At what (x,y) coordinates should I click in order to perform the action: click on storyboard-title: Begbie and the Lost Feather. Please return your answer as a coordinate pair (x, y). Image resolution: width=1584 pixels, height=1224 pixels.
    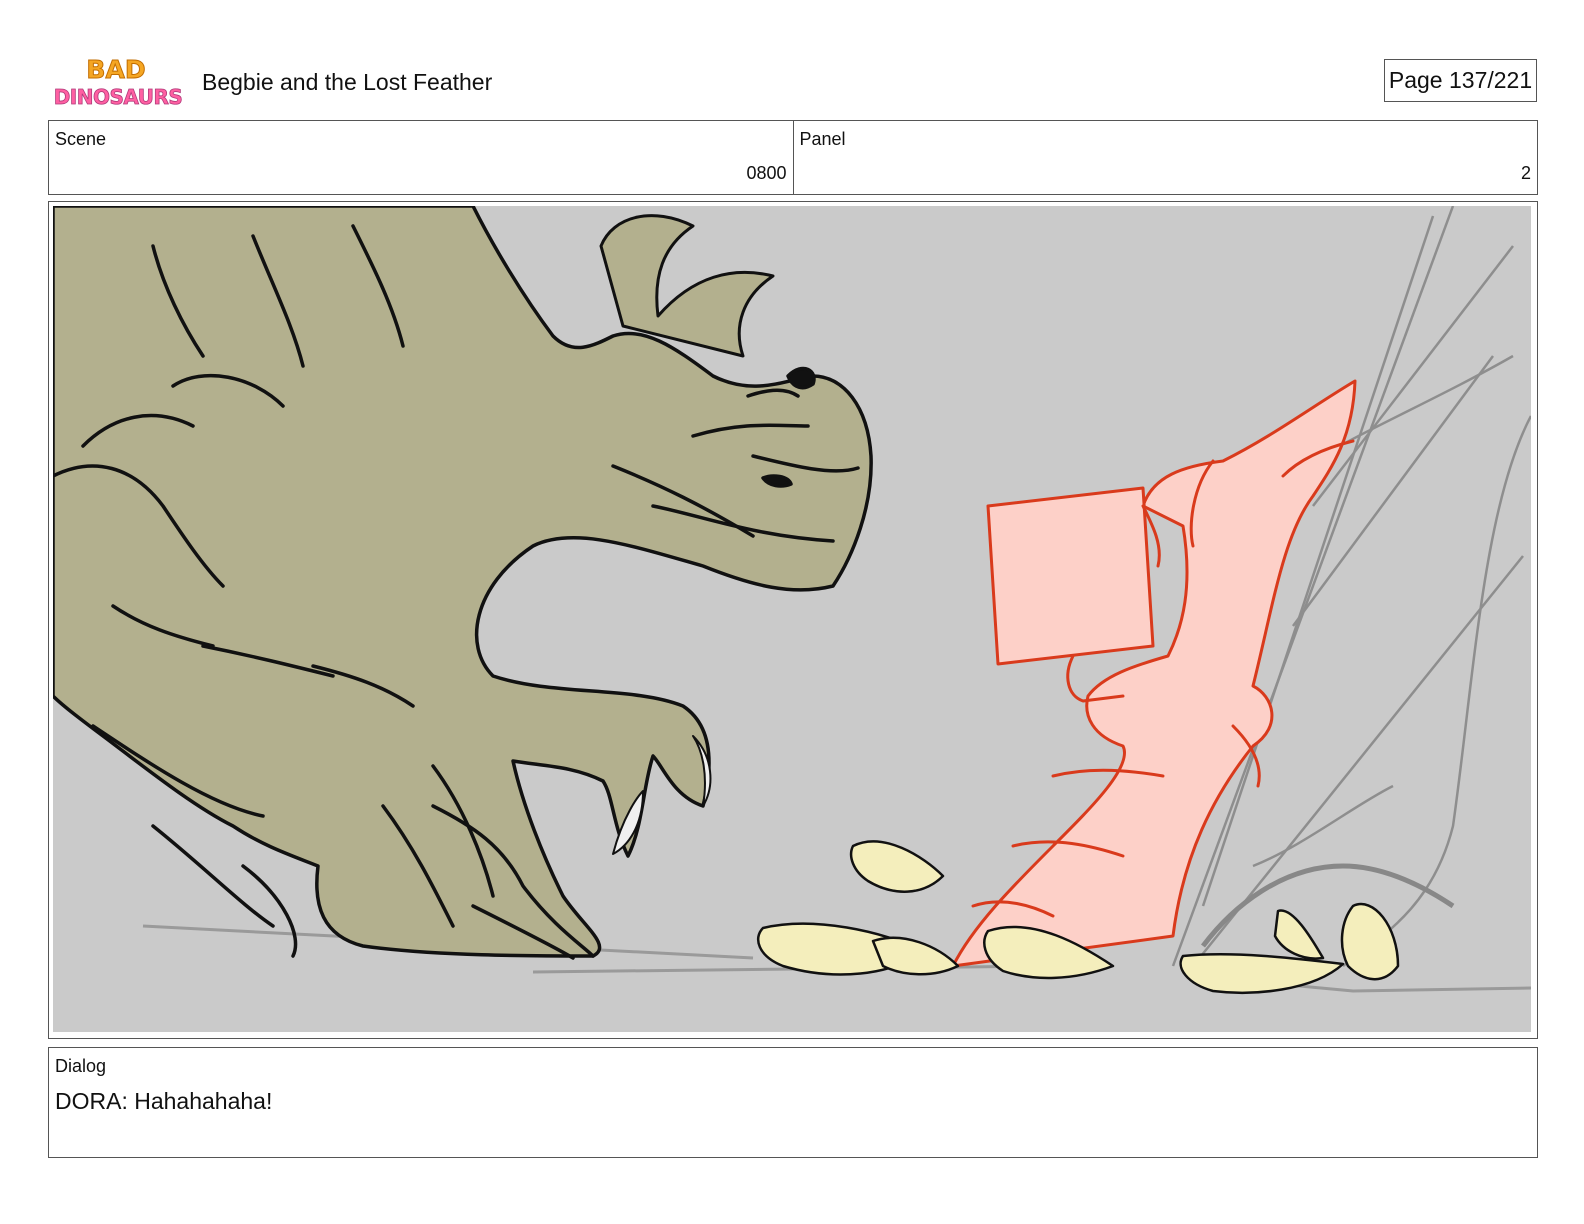
    Looking at the image, I should click on (347, 82).